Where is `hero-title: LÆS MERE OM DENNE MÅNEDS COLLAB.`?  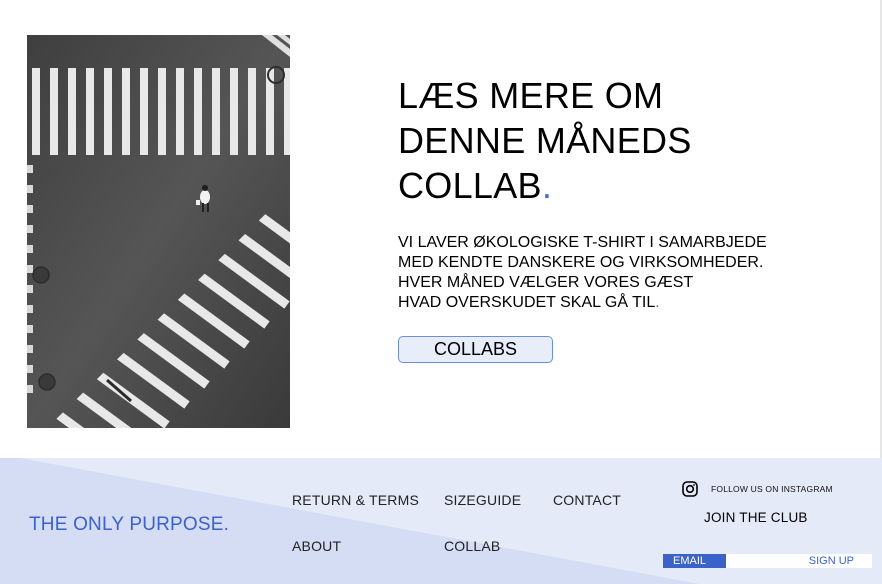
hero-title: LÆS MERE OM DENNE MÅNEDS COLLAB. is located at coordinates (563, 140).